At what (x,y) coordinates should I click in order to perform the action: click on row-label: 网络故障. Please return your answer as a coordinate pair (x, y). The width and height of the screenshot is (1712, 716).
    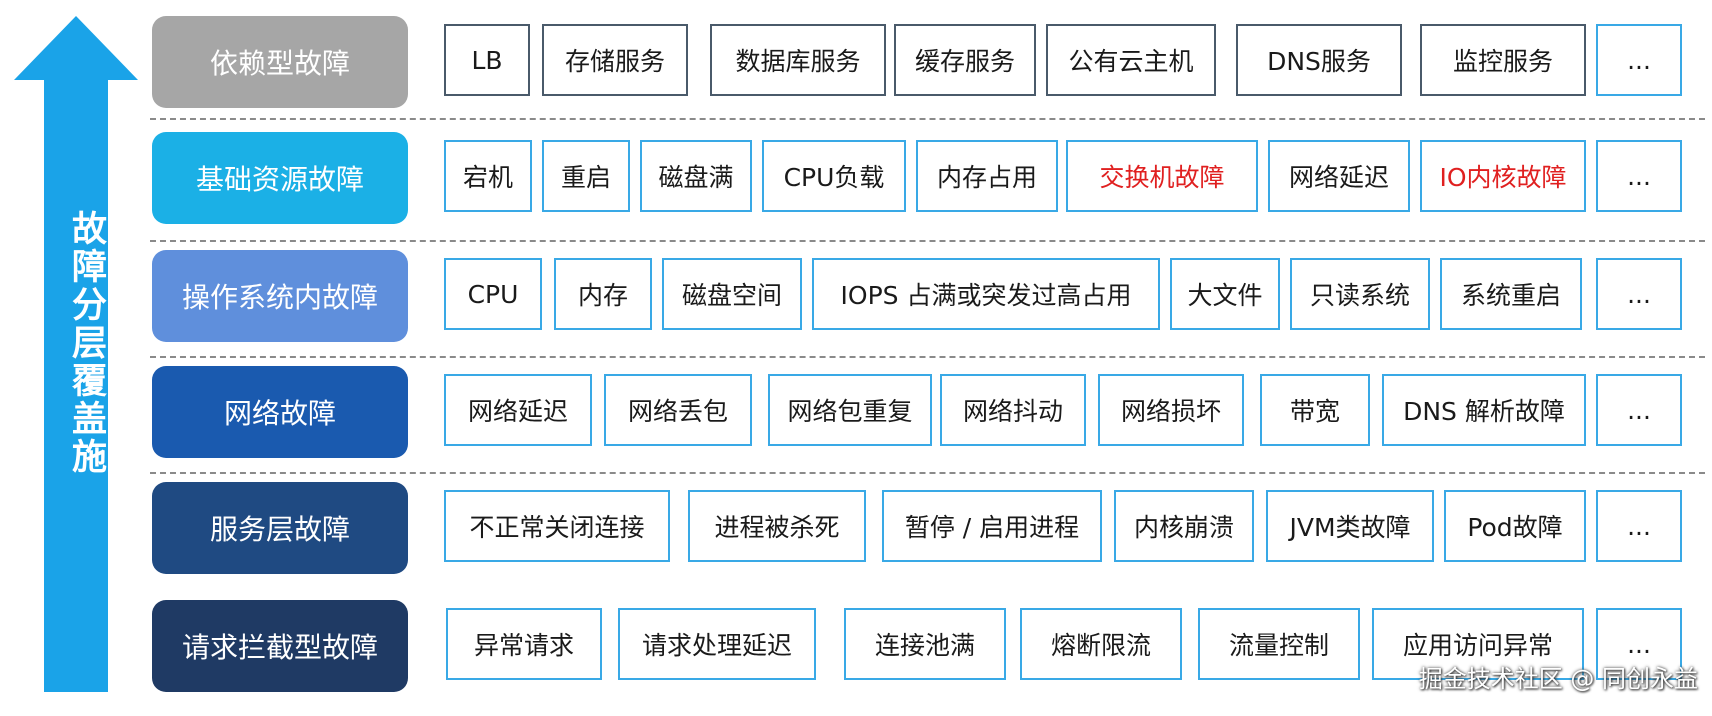
    Looking at the image, I should click on (280, 412).